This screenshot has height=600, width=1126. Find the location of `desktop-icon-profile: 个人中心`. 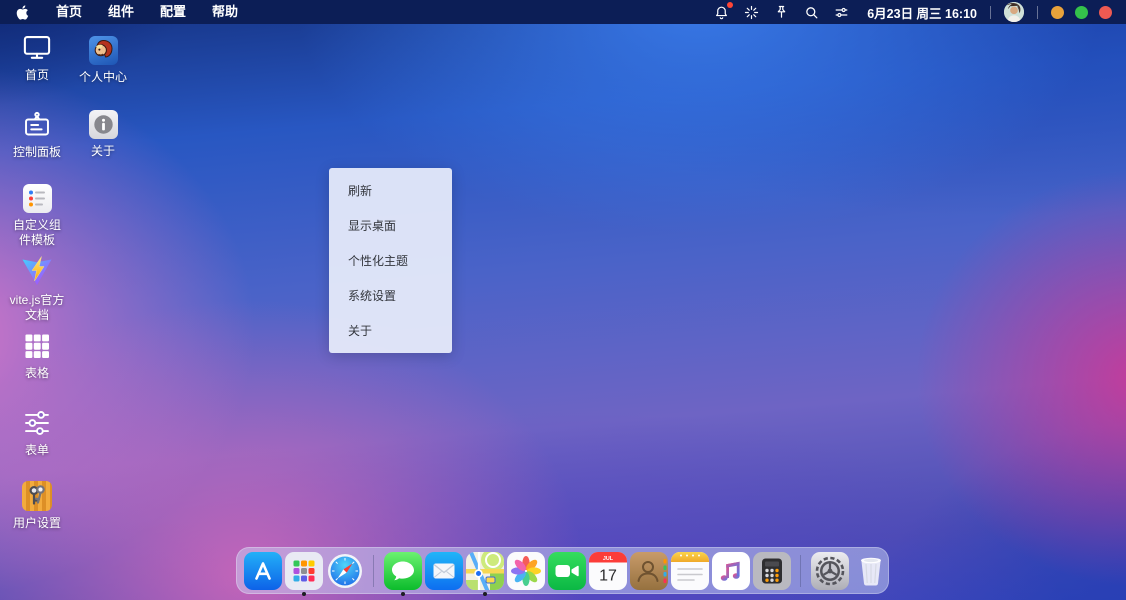

desktop-icon-profile: 个人中心 is located at coordinates (103, 60).